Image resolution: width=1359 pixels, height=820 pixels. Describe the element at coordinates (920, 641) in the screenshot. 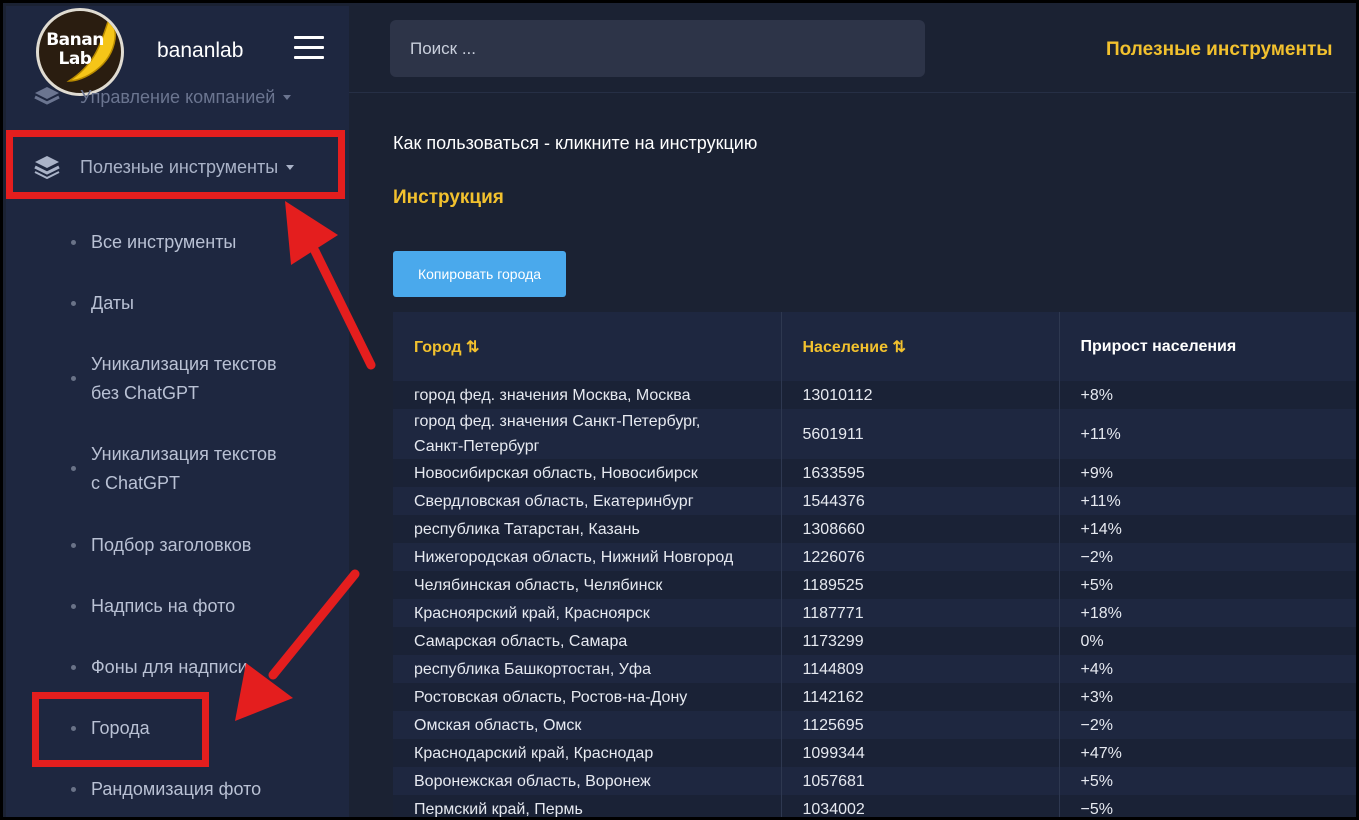

I see `population-cell: 1173299` at that location.